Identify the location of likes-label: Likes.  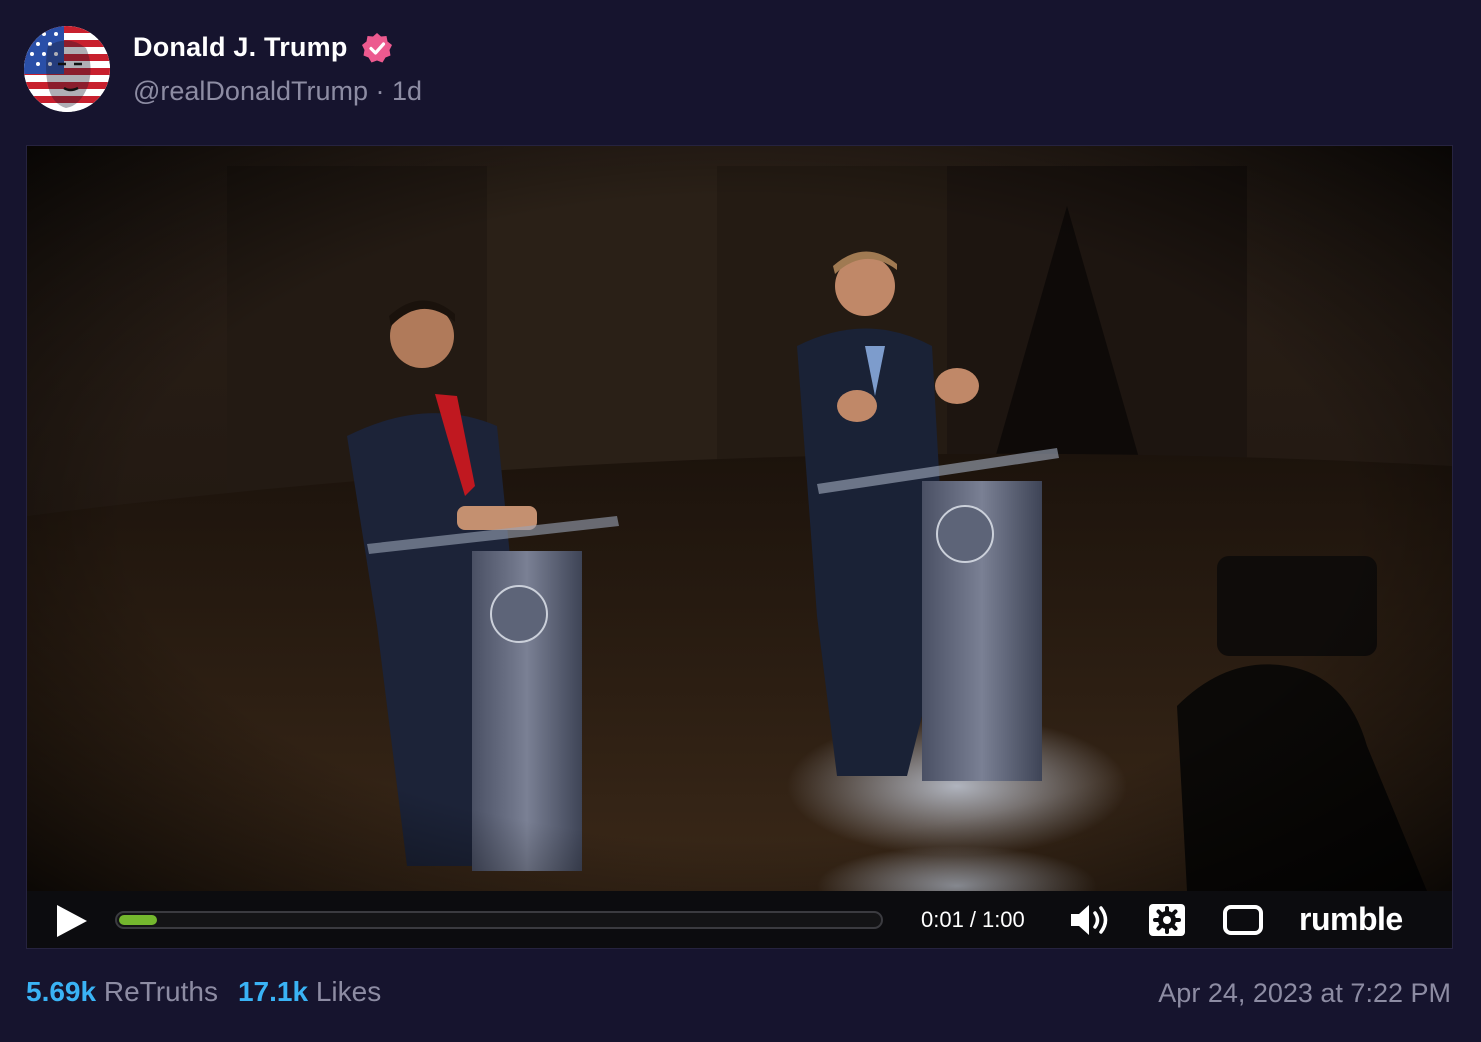
(348, 991).